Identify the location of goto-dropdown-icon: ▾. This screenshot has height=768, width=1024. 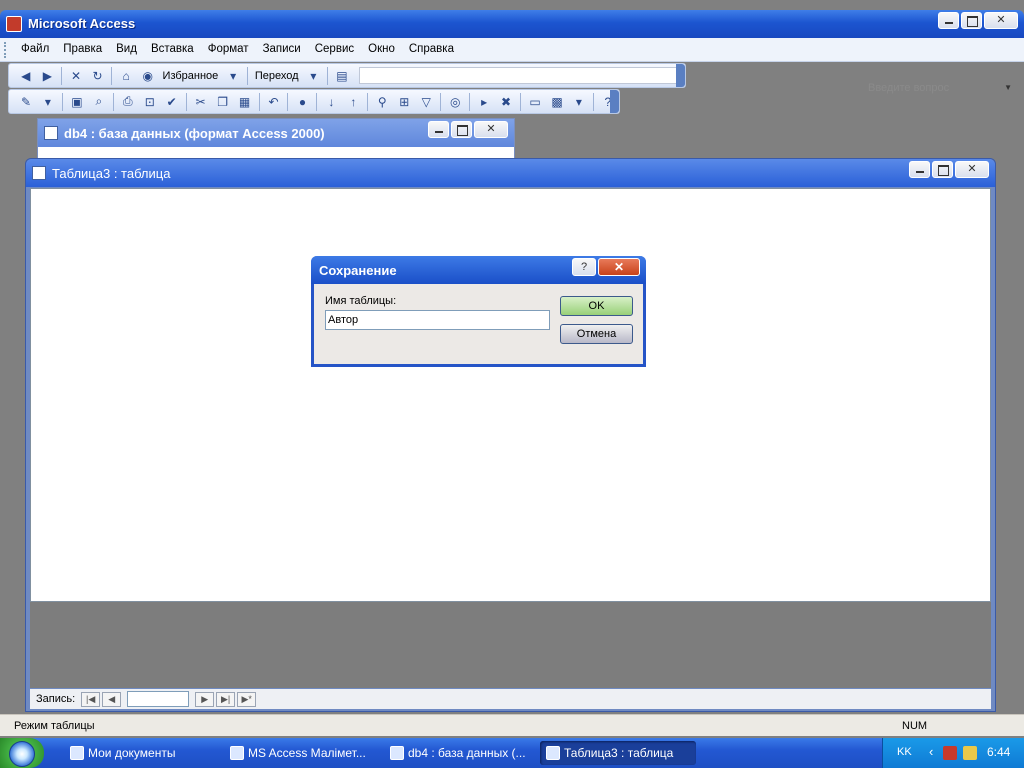
(314, 76).